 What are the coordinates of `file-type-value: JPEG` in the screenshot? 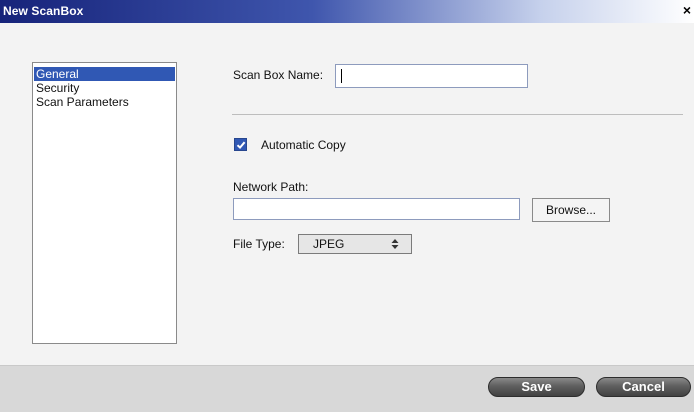 It's located at (329, 244).